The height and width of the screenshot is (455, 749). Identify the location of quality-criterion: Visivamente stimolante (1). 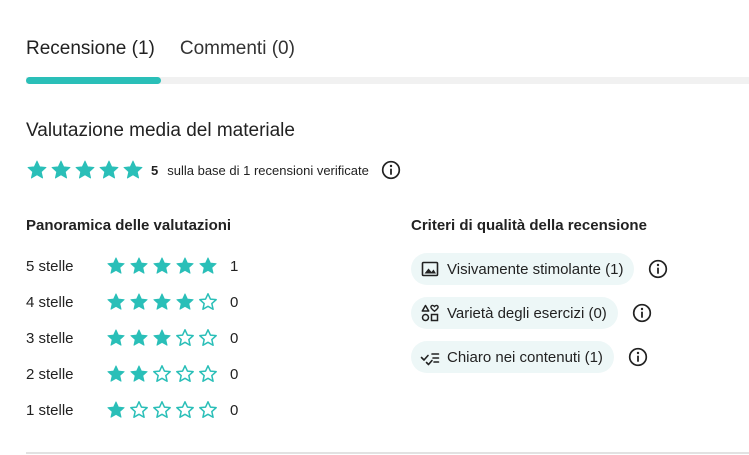
(539, 269).